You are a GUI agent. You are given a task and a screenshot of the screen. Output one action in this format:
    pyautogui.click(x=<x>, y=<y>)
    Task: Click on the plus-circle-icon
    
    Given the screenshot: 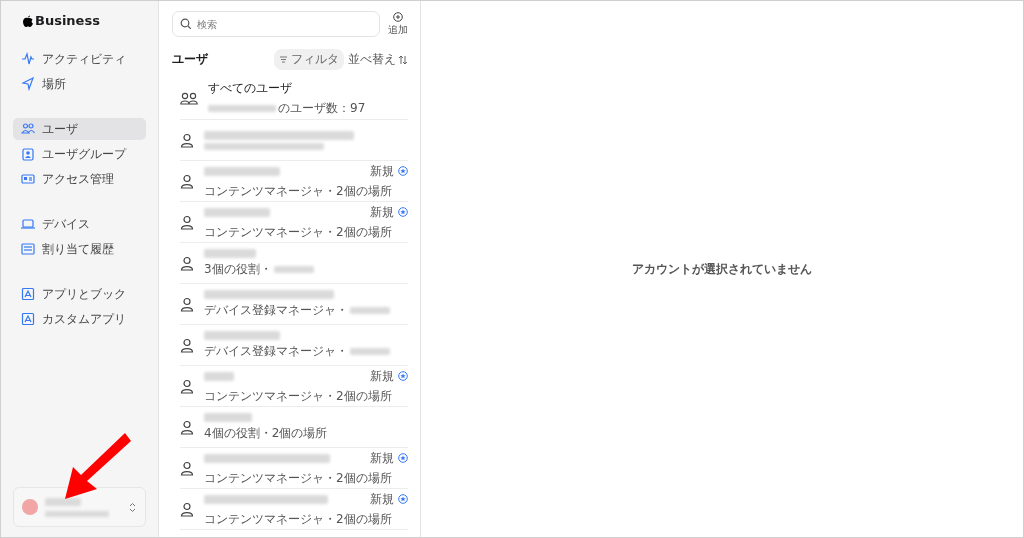 What is the action you would take?
    pyautogui.click(x=398, y=16)
    